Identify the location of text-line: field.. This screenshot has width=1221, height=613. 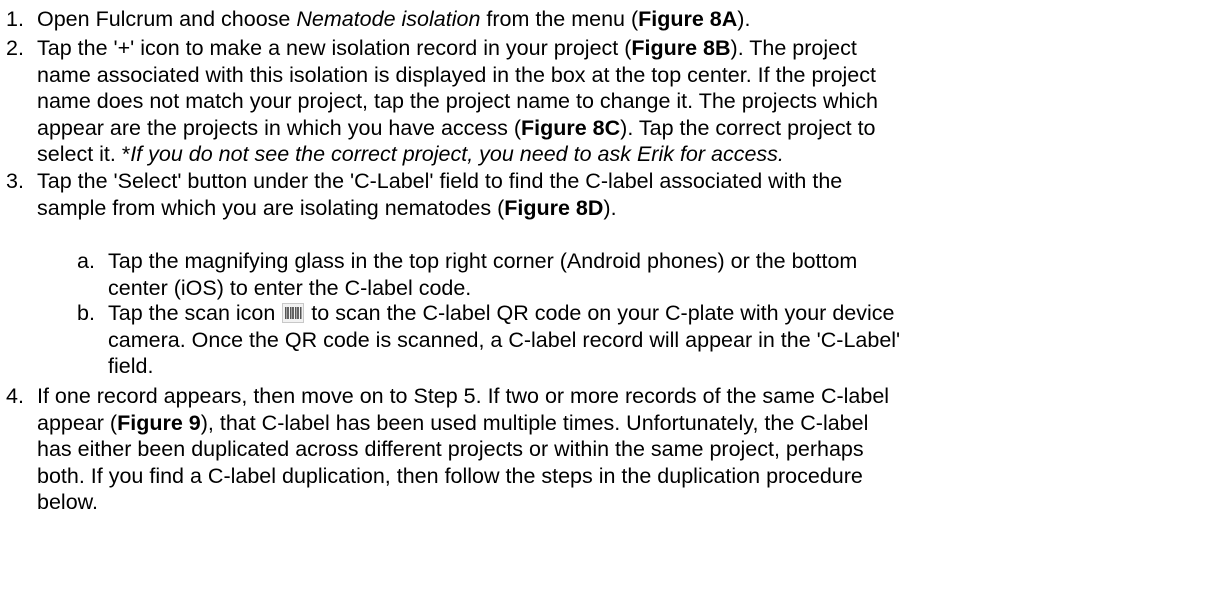
(130, 366).